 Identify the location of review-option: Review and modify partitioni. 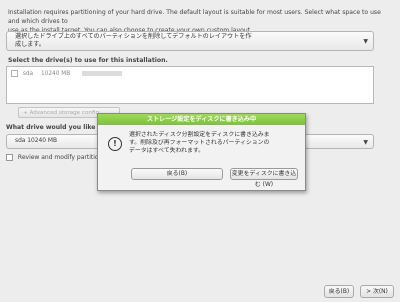
(55, 157).